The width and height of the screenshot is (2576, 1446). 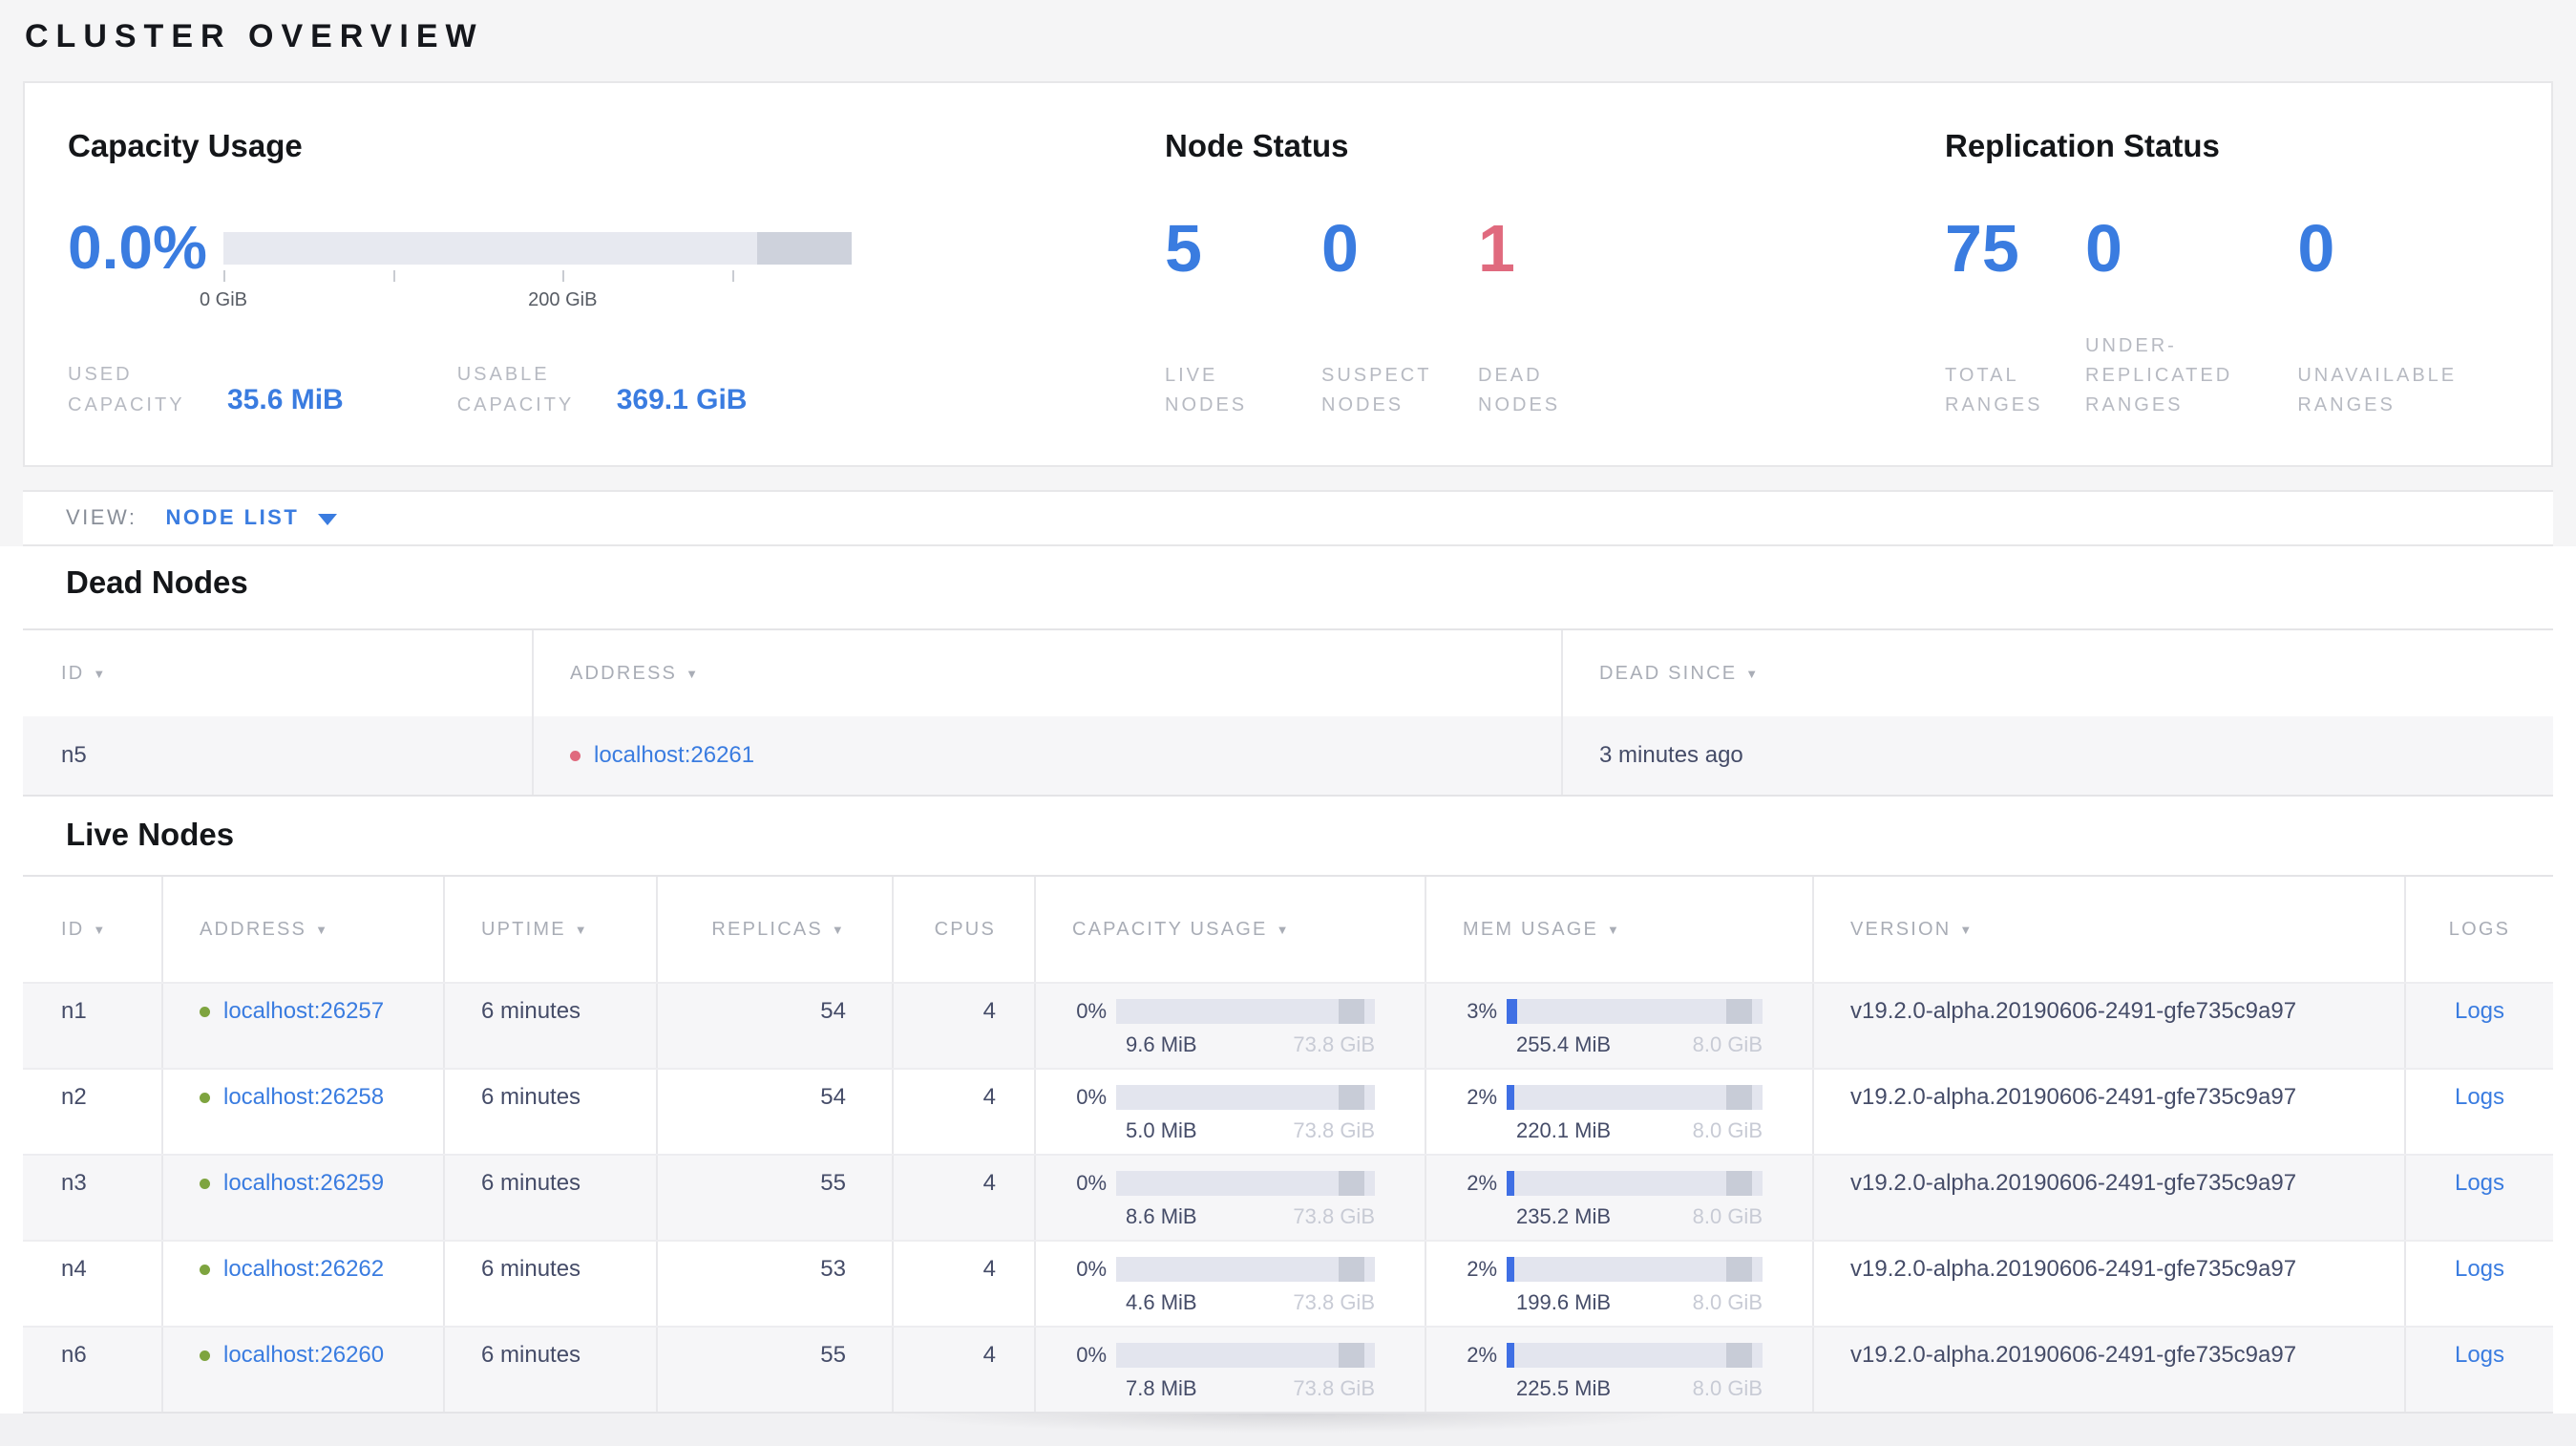 What do you see at coordinates (1496, 248) in the screenshot?
I see `node-status-value: 1` at bounding box center [1496, 248].